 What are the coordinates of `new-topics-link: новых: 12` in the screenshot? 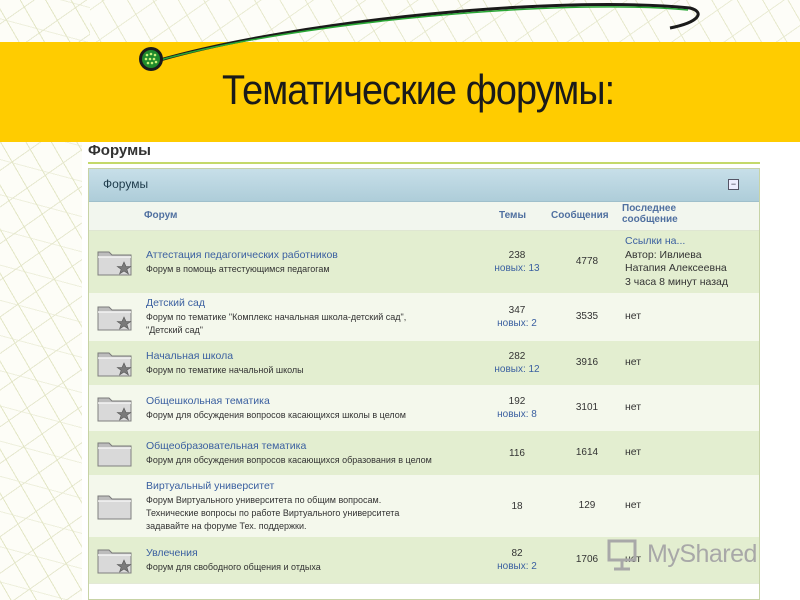 It's located at (516, 369).